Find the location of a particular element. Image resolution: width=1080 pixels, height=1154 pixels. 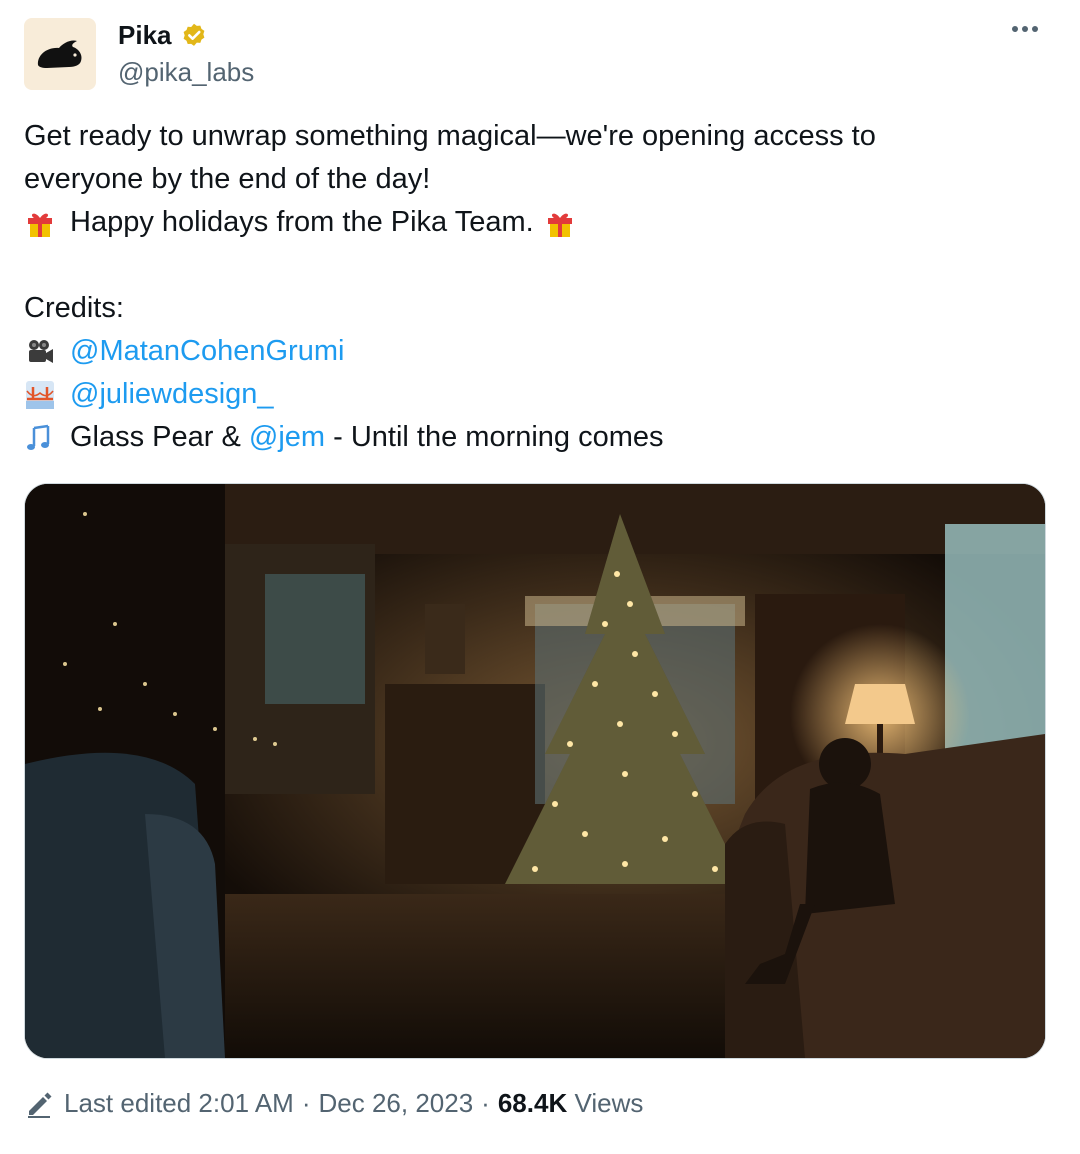

movie-camera-icon is located at coordinates (41, 351).